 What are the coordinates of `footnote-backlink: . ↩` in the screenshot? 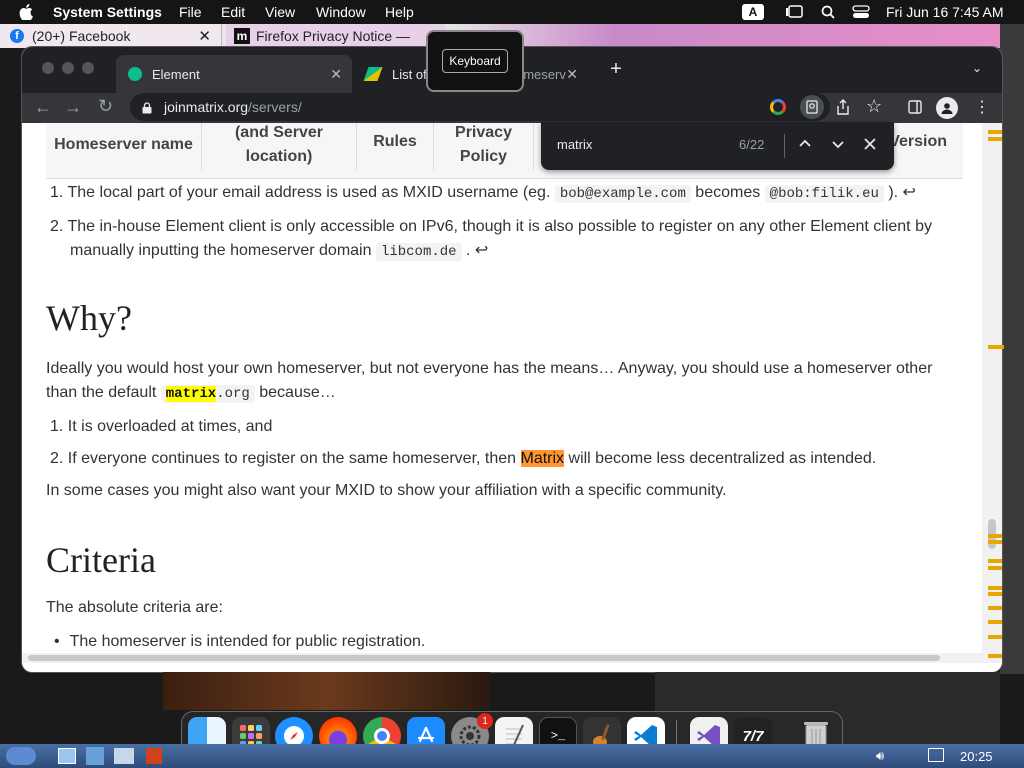 It's located at (475, 250).